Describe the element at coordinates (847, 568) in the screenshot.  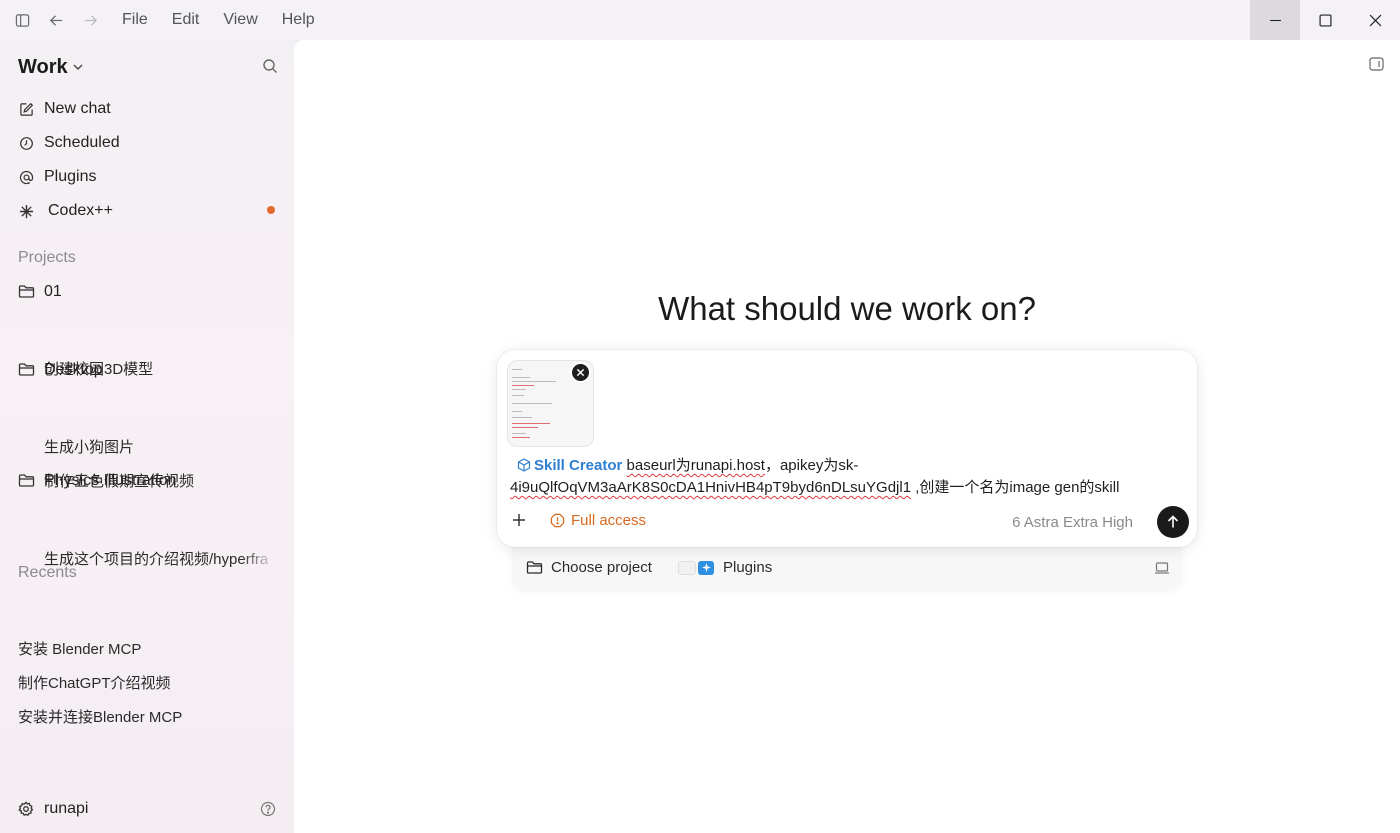
I see `composer-footer: Choose project Plugins` at that location.